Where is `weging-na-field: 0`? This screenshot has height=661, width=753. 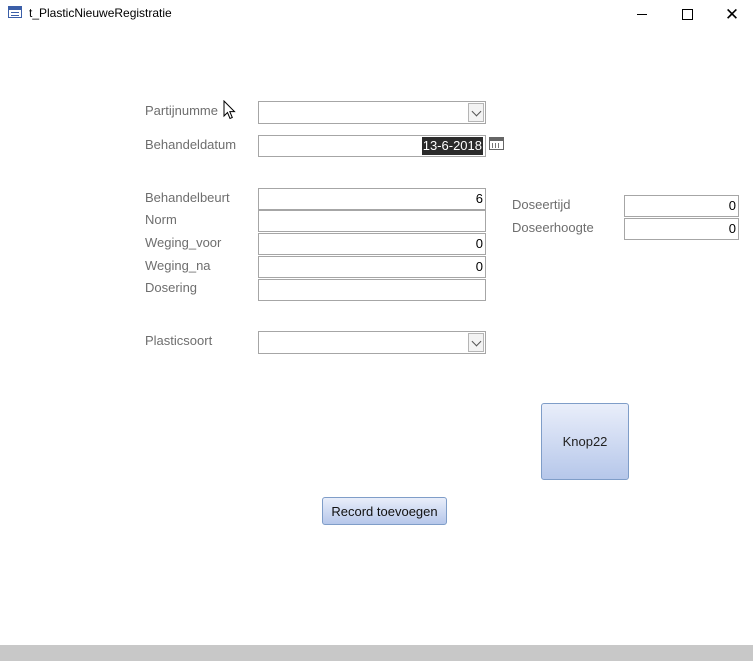 weging-na-field: 0 is located at coordinates (372, 267).